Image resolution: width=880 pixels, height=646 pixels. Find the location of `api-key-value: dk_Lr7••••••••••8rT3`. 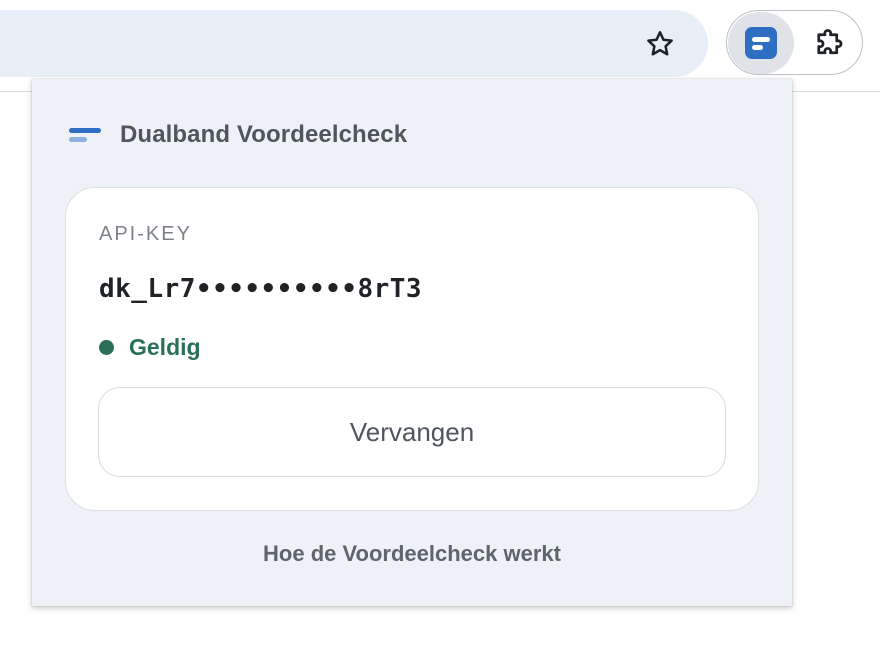

api-key-value: dk_Lr7••••••••••8rT3 is located at coordinates (261, 289).